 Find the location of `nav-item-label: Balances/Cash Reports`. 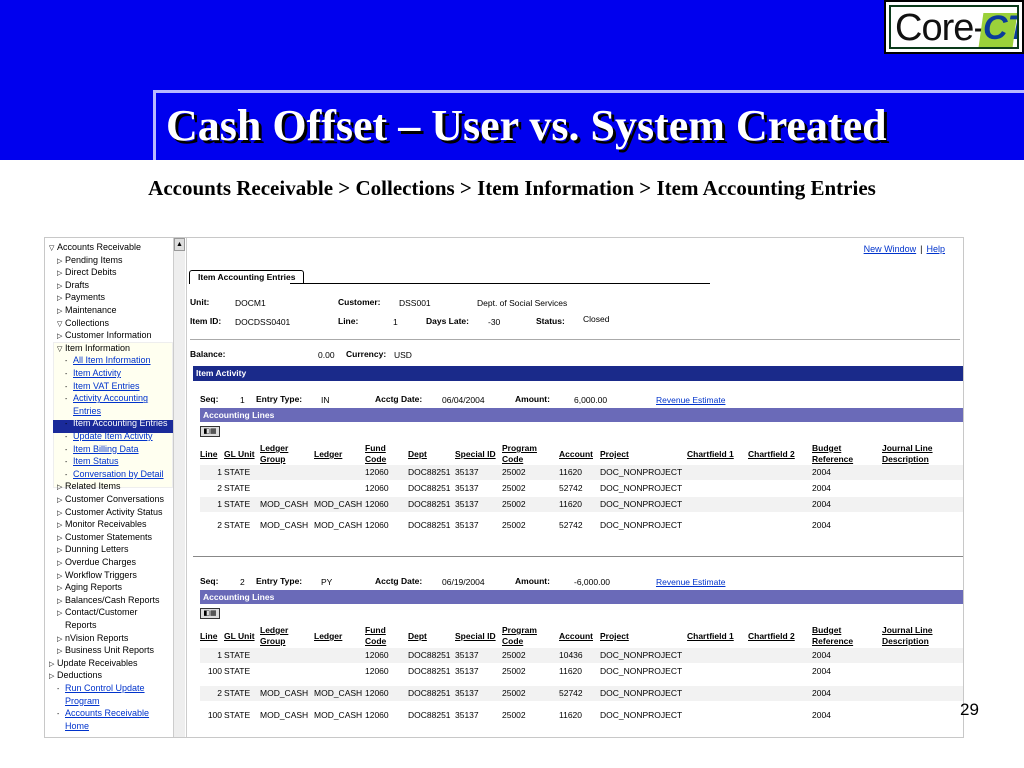

nav-item-label: Balances/Cash Reports is located at coordinates (112, 599).